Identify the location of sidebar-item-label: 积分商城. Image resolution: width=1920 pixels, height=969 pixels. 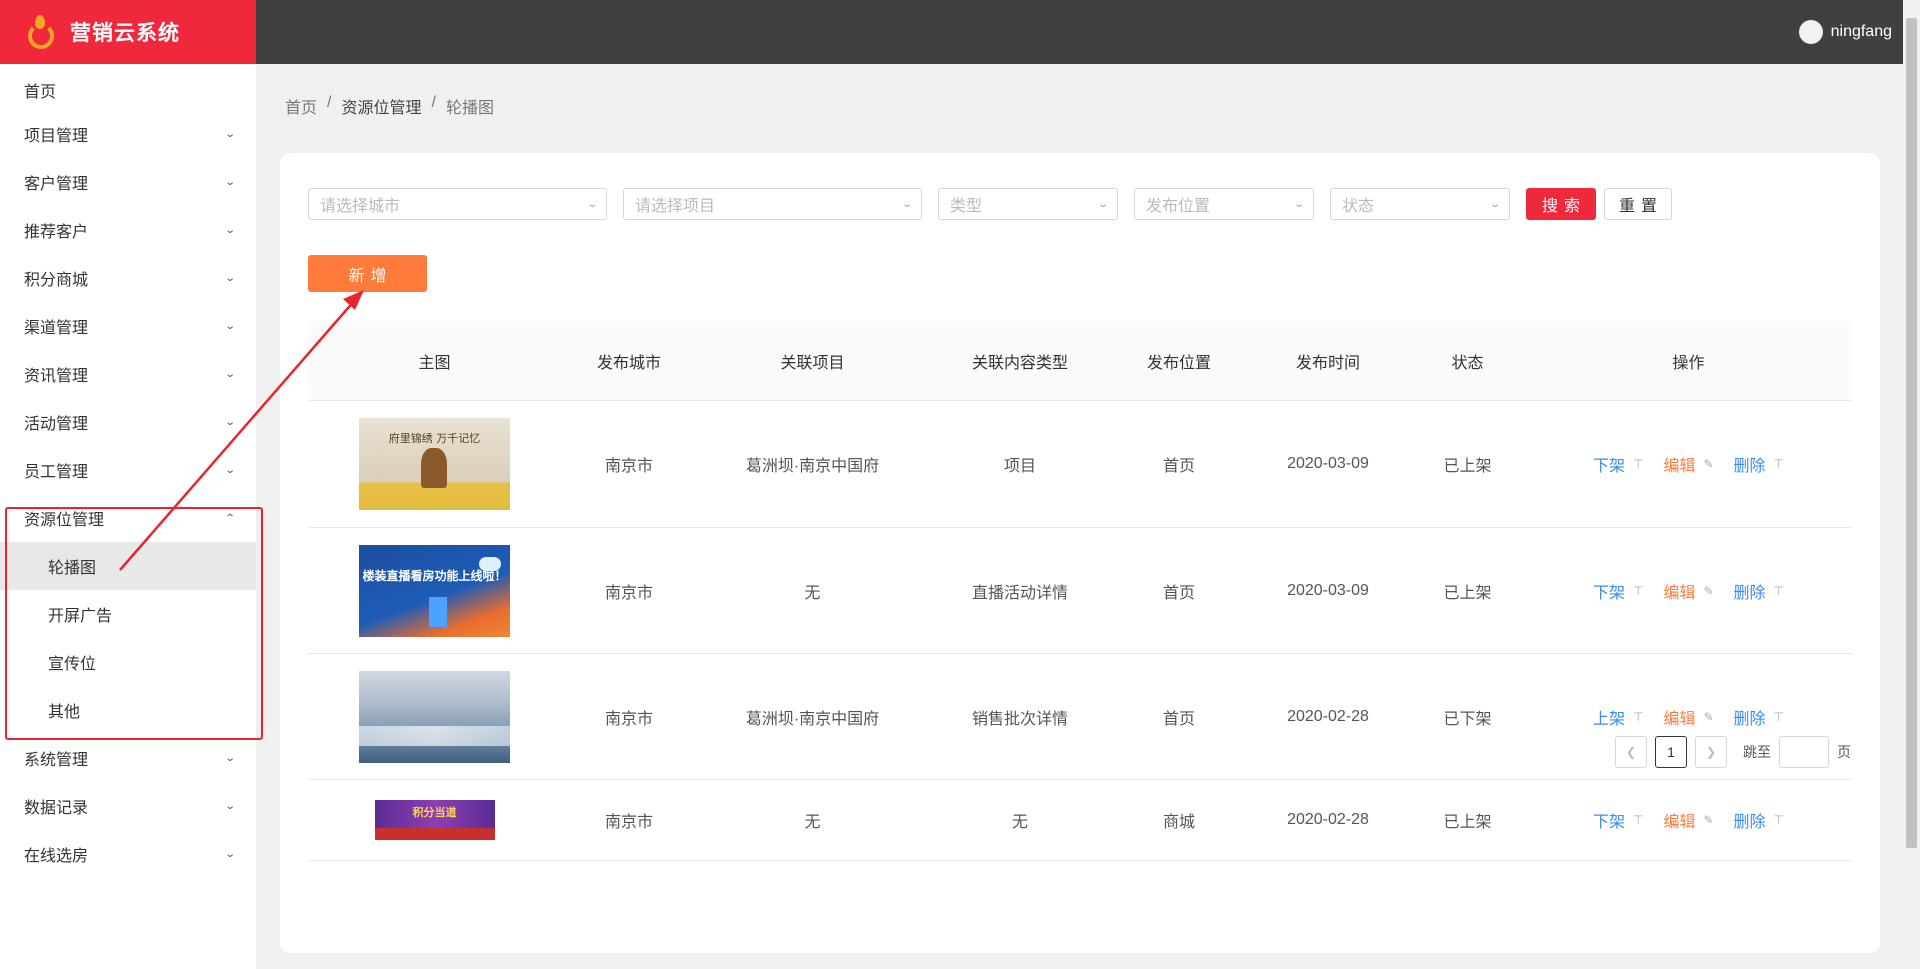
(56, 280).